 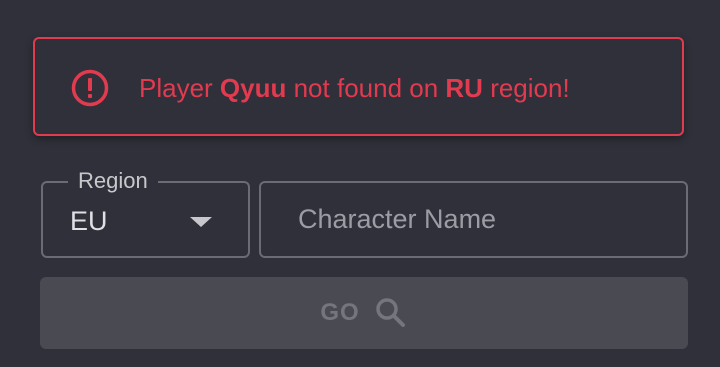 I want to click on character-name-input, so click(x=473, y=219).